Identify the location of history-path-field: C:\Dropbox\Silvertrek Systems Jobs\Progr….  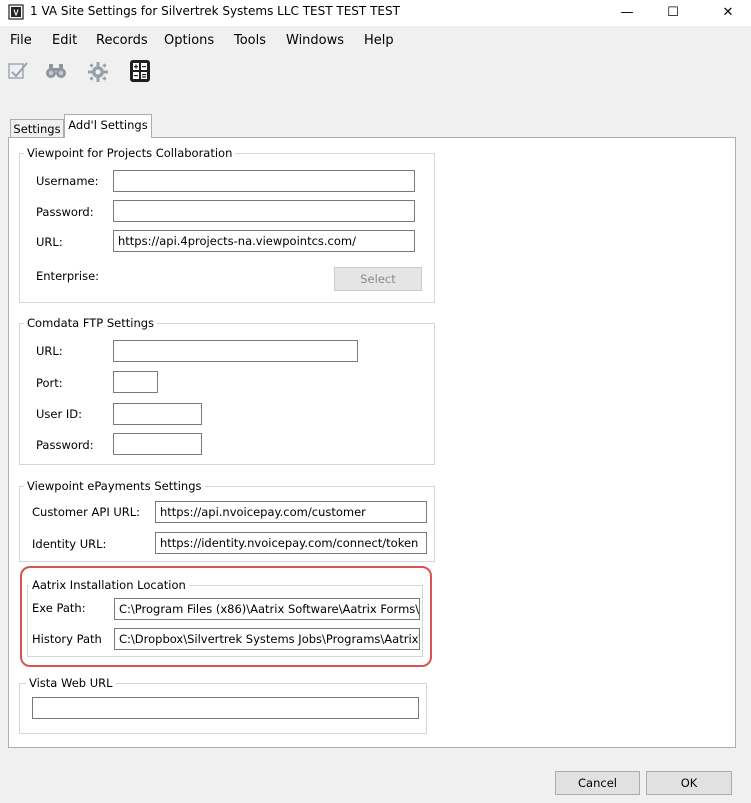
(267, 639).